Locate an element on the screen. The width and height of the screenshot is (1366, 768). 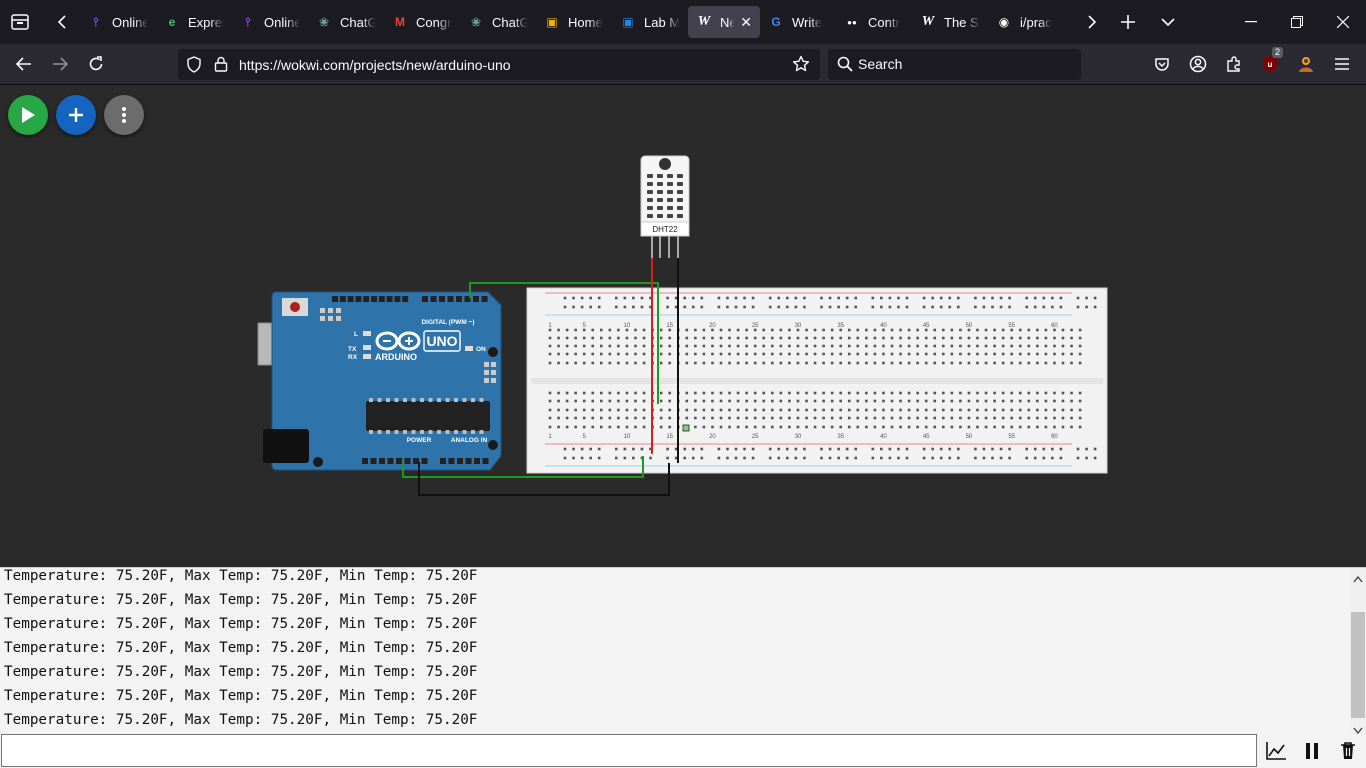
reload-icon is located at coordinates (96, 64).